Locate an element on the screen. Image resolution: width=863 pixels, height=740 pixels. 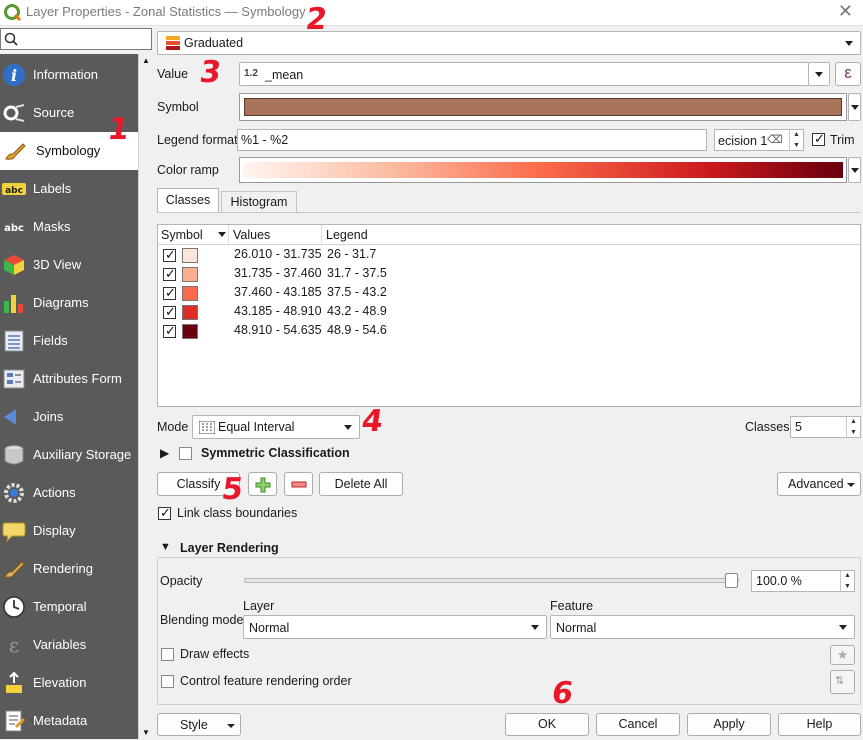
advanced-label: Advanced is located at coordinates (816, 484).